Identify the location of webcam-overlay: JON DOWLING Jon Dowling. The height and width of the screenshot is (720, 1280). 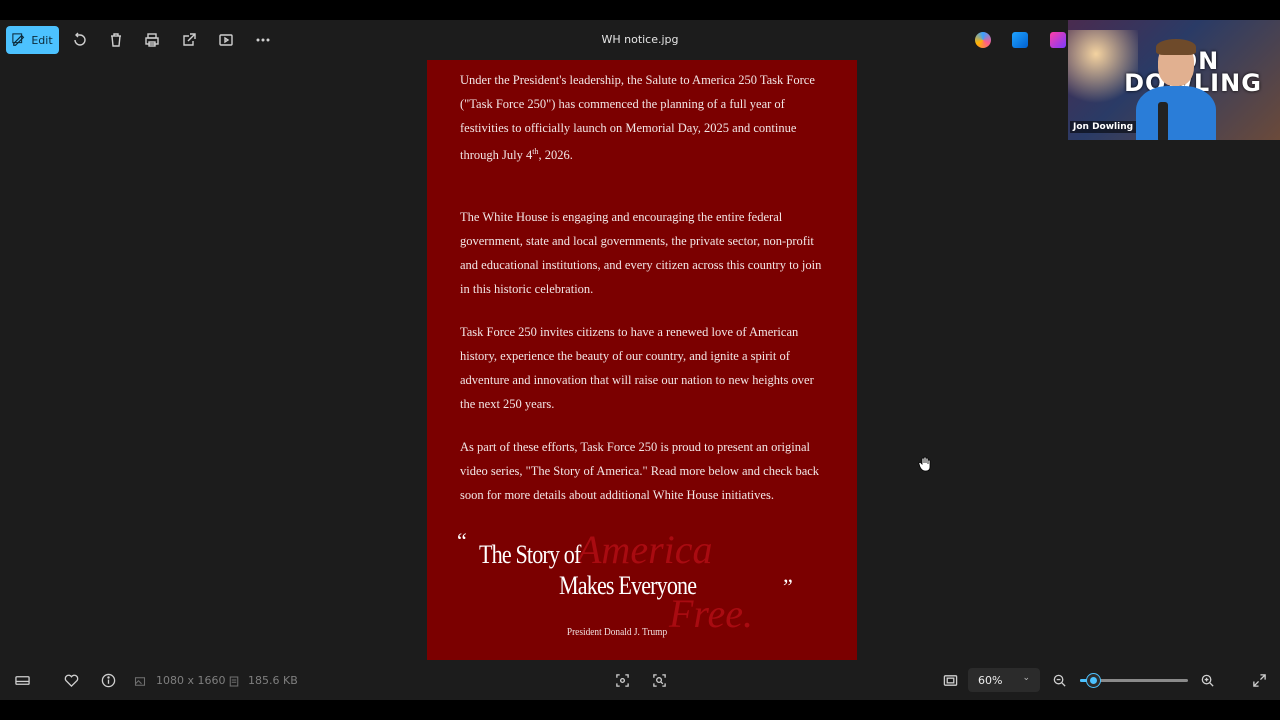
(1174, 80).